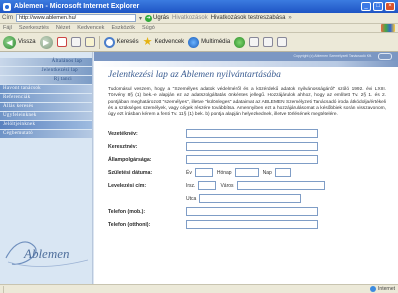 The height and width of the screenshot is (293, 398). What do you see at coordinates (390, 6) in the screenshot?
I see `close-button: ×` at bounding box center [390, 6].